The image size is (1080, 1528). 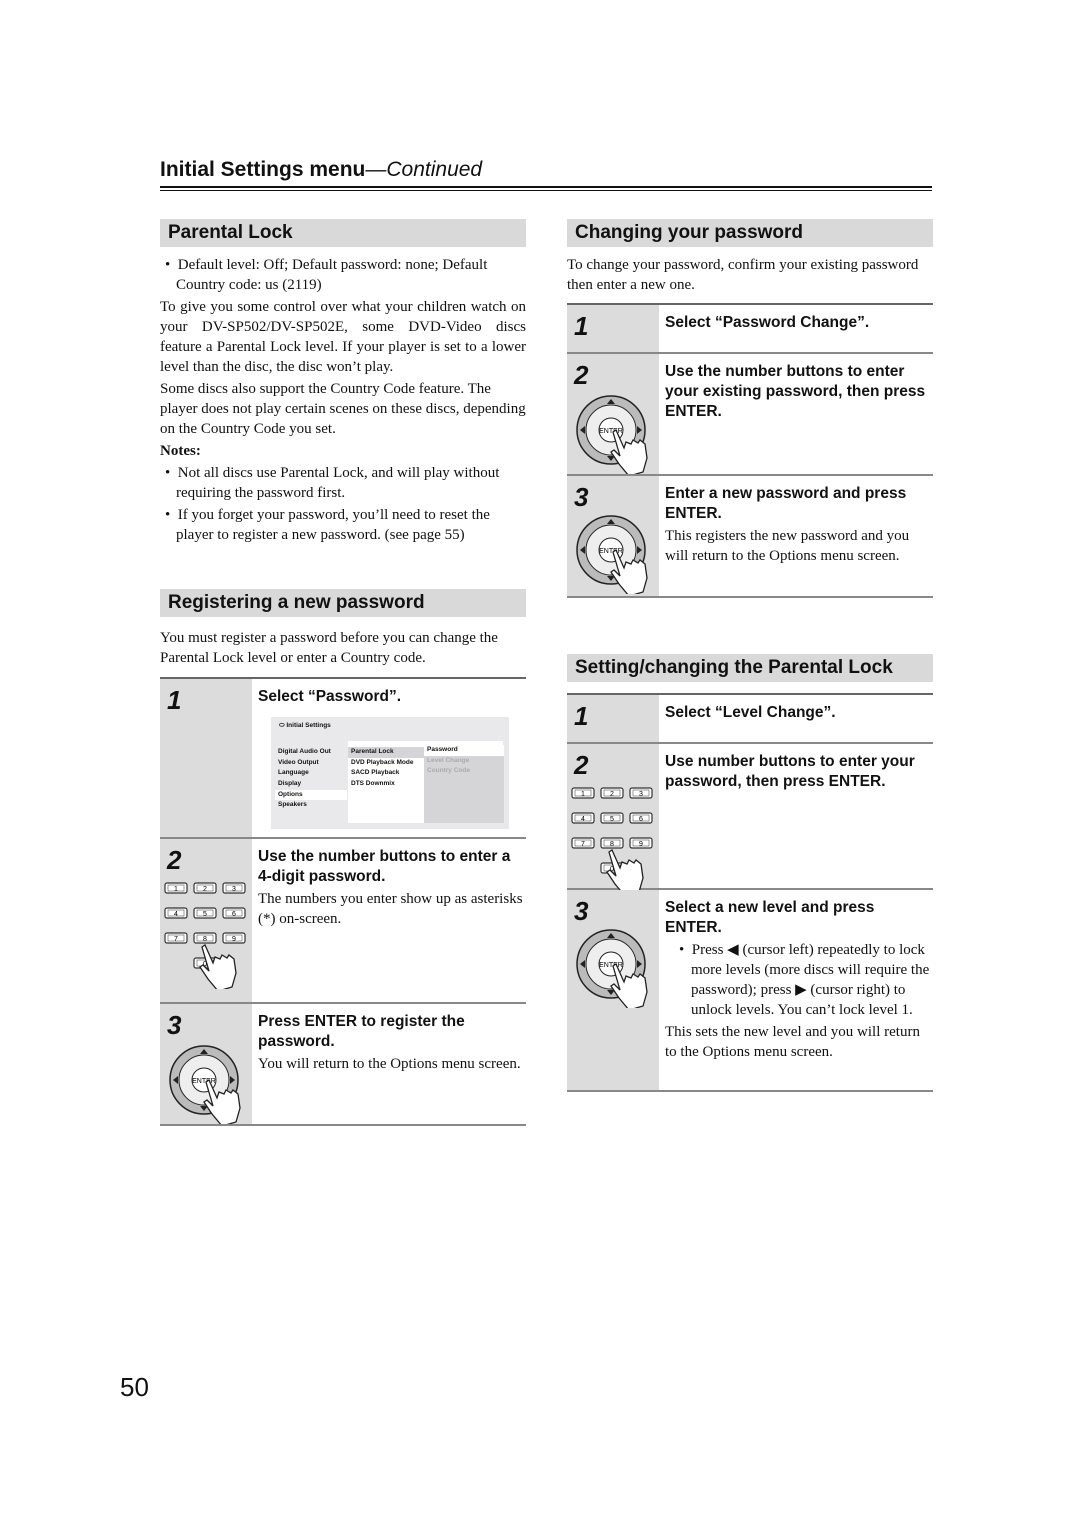 I want to click on menu-title-text: Initial Settings, so click(x=308, y=725).